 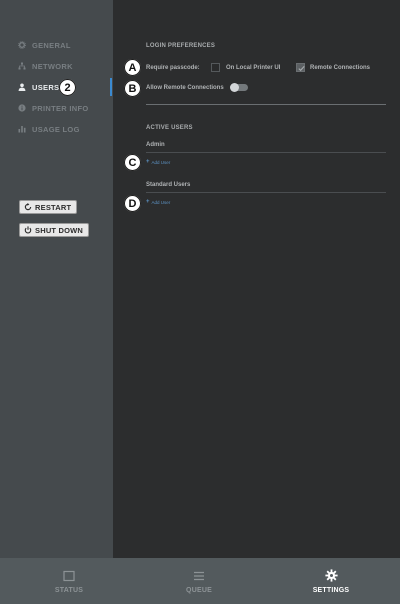 I want to click on tab-status: STATUS, so click(x=69, y=581).